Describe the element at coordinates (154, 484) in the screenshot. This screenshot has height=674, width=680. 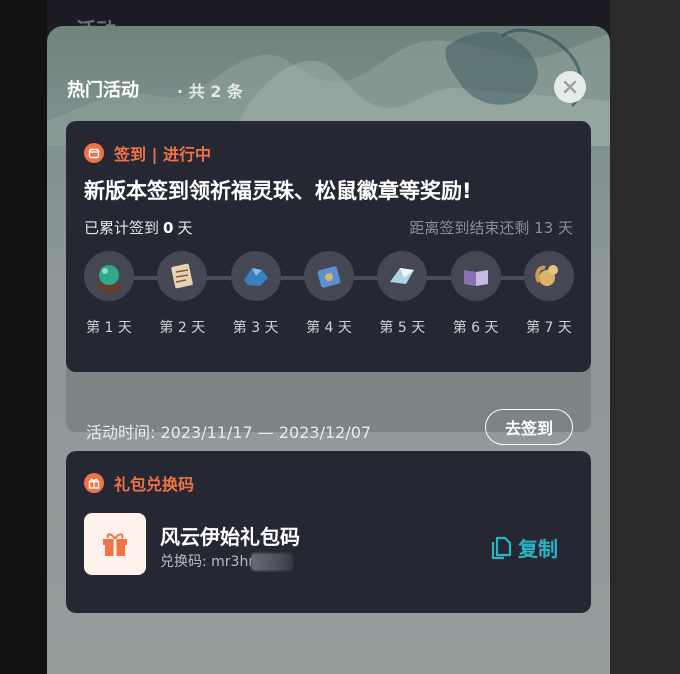
I see `gift-tag-text: 礼包兑换码` at that location.